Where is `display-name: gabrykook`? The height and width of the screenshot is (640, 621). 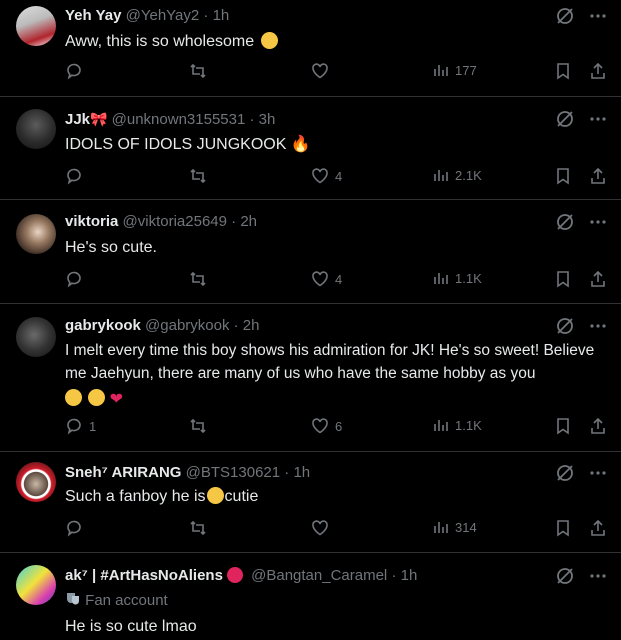 display-name: gabrykook is located at coordinates (103, 325).